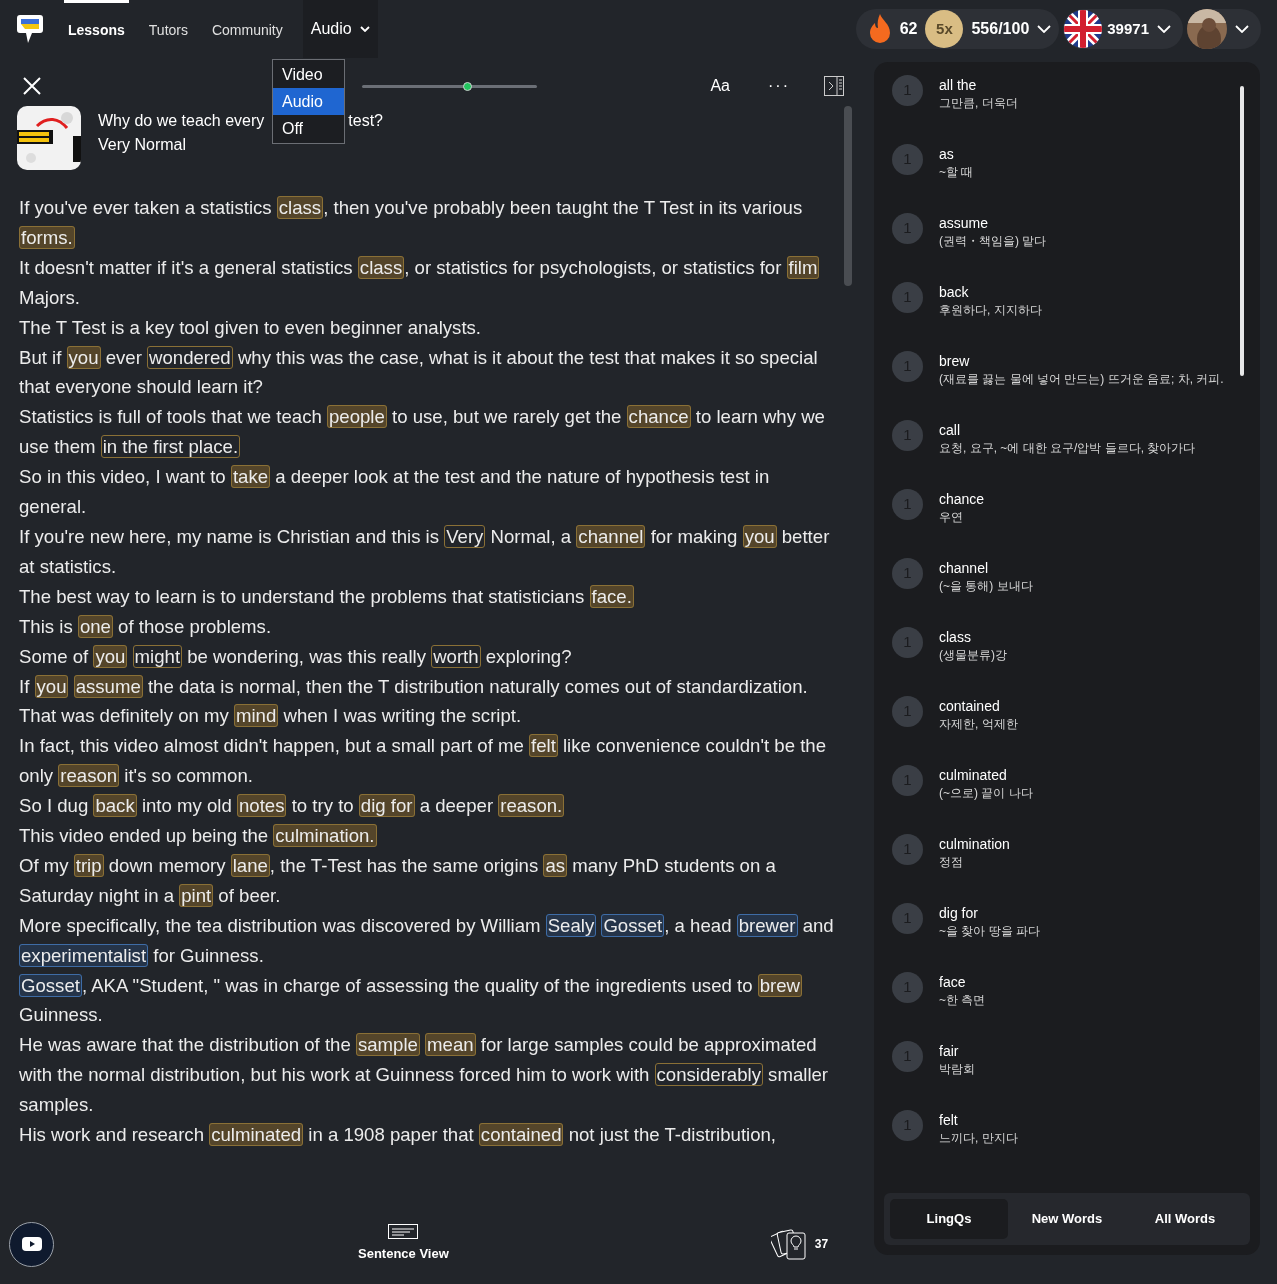 Image resolution: width=1277 pixels, height=1284 pixels. Describe the element at coordinates (115, 806) in the screenshot. I see `lingq-word: back` at that location.